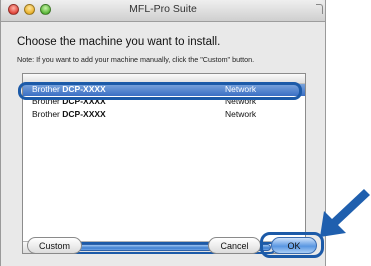 The width and height of the screenshot is (371, 266). What do you see at coordinates (119, 42) in the screenshot?
I see `dialog-heading: Choose the machine you want to install.` at bounding box center [119, 42].